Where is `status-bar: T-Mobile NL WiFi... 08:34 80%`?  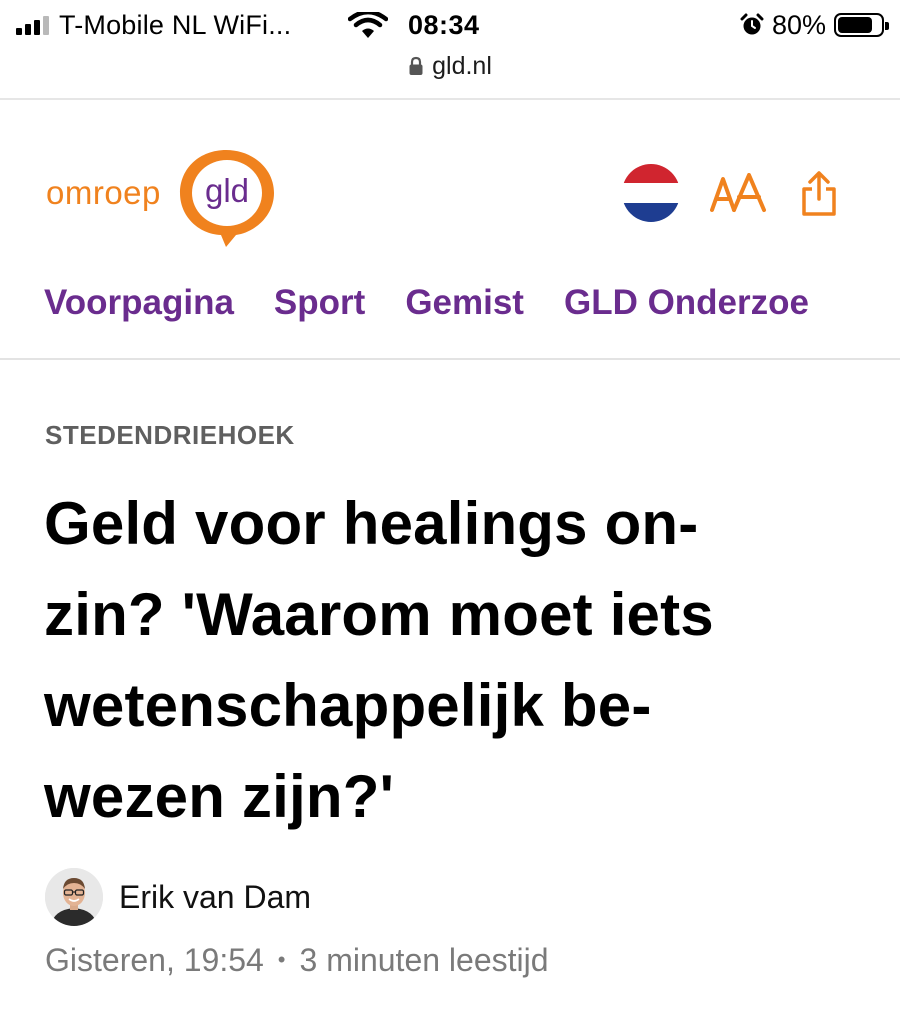 status-bar: T-Mobile NL WiFi... 08:34 80% is located at coordinates (450, 25).